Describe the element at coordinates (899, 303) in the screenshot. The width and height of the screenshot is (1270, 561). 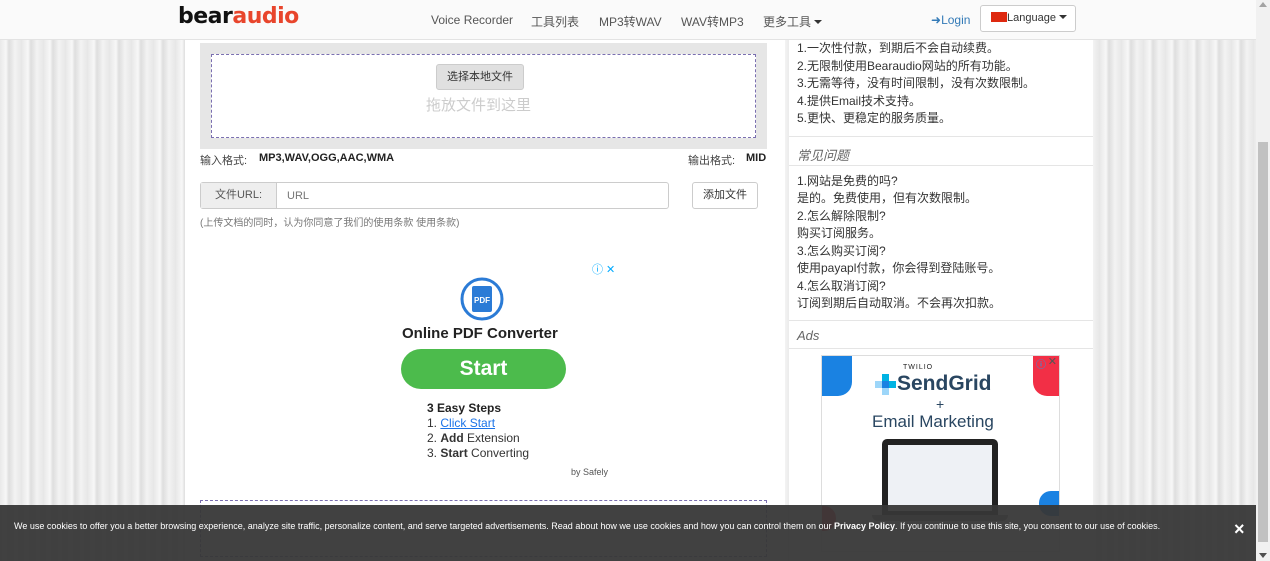
I see `faq-answer: 订阅到期后自动取消。不会再次扣款。` at that location.